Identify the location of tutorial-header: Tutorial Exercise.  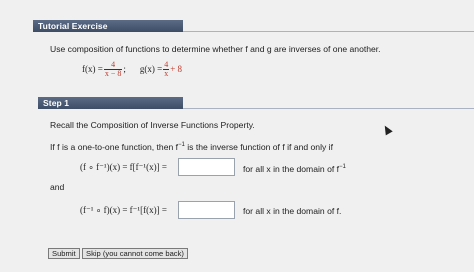
(108, 26).